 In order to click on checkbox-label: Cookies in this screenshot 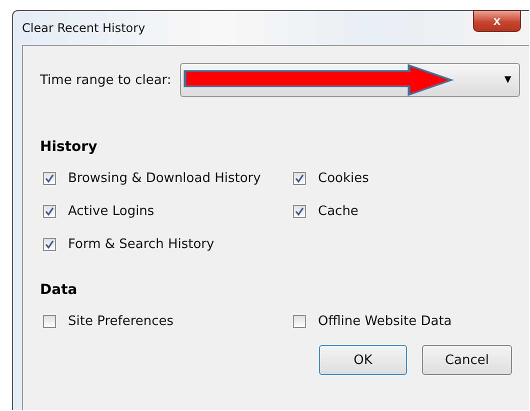, I will do `click(343, 178)`.